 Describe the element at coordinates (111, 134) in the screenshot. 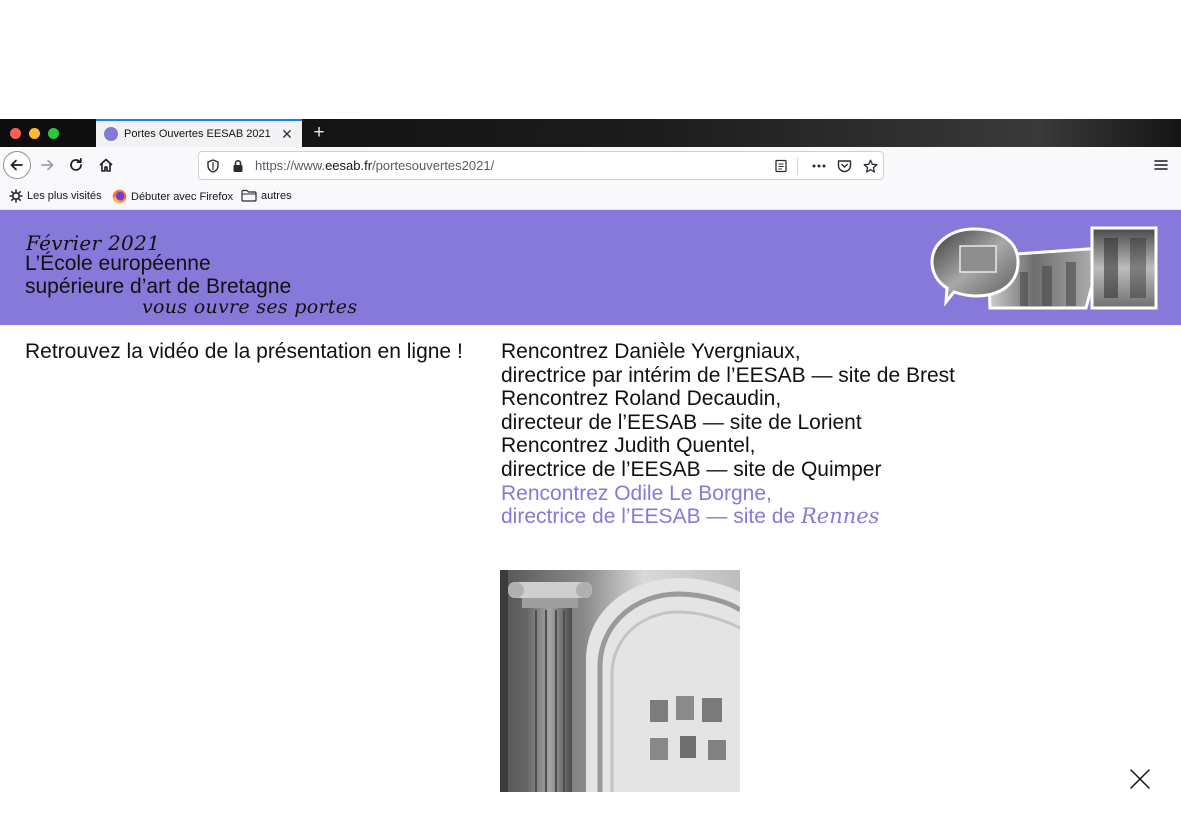

I see `favicon-icon` at that location.